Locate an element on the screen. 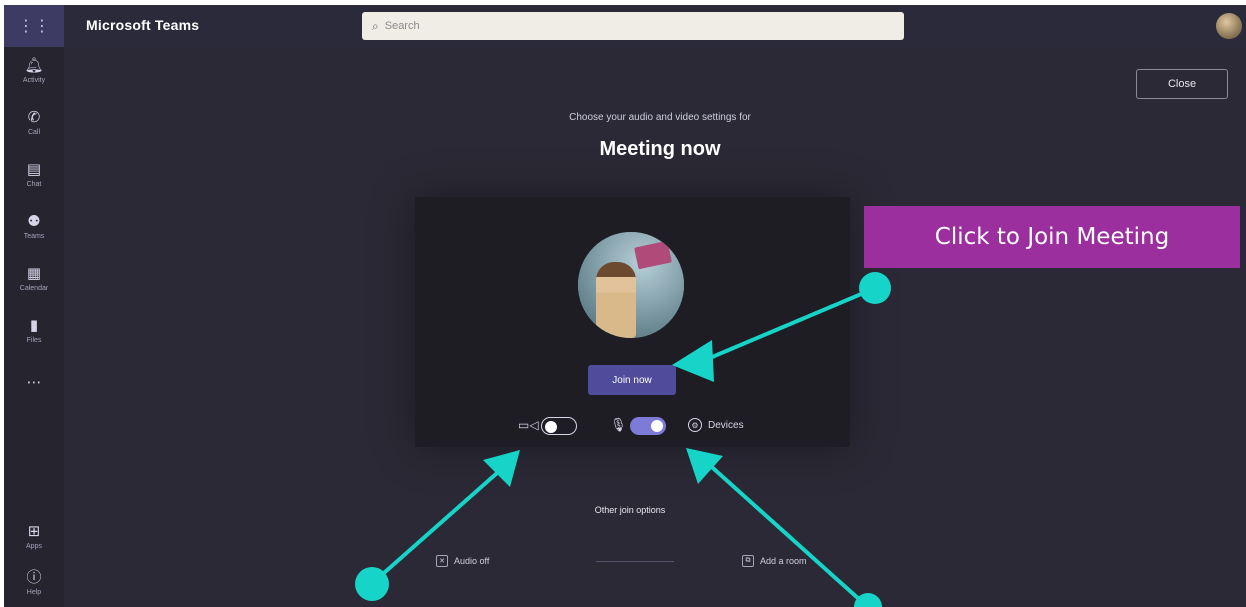  search-input: ⌕ Search is located at coordinates (633, 26).